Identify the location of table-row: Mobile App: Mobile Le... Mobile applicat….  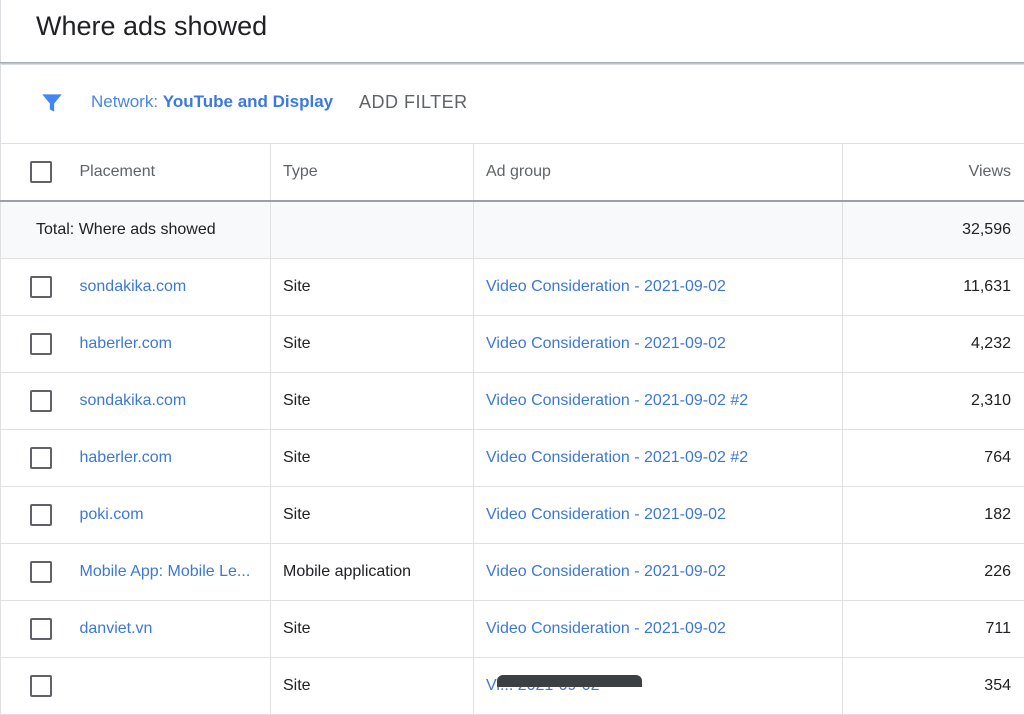
(512, 572).